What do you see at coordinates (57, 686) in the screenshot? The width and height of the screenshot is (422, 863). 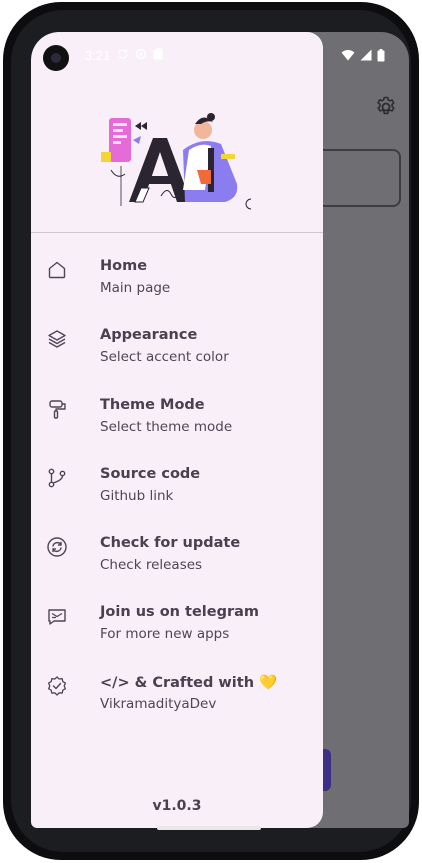 I see `verified-badge-icon` at bounding box center [57, 686].